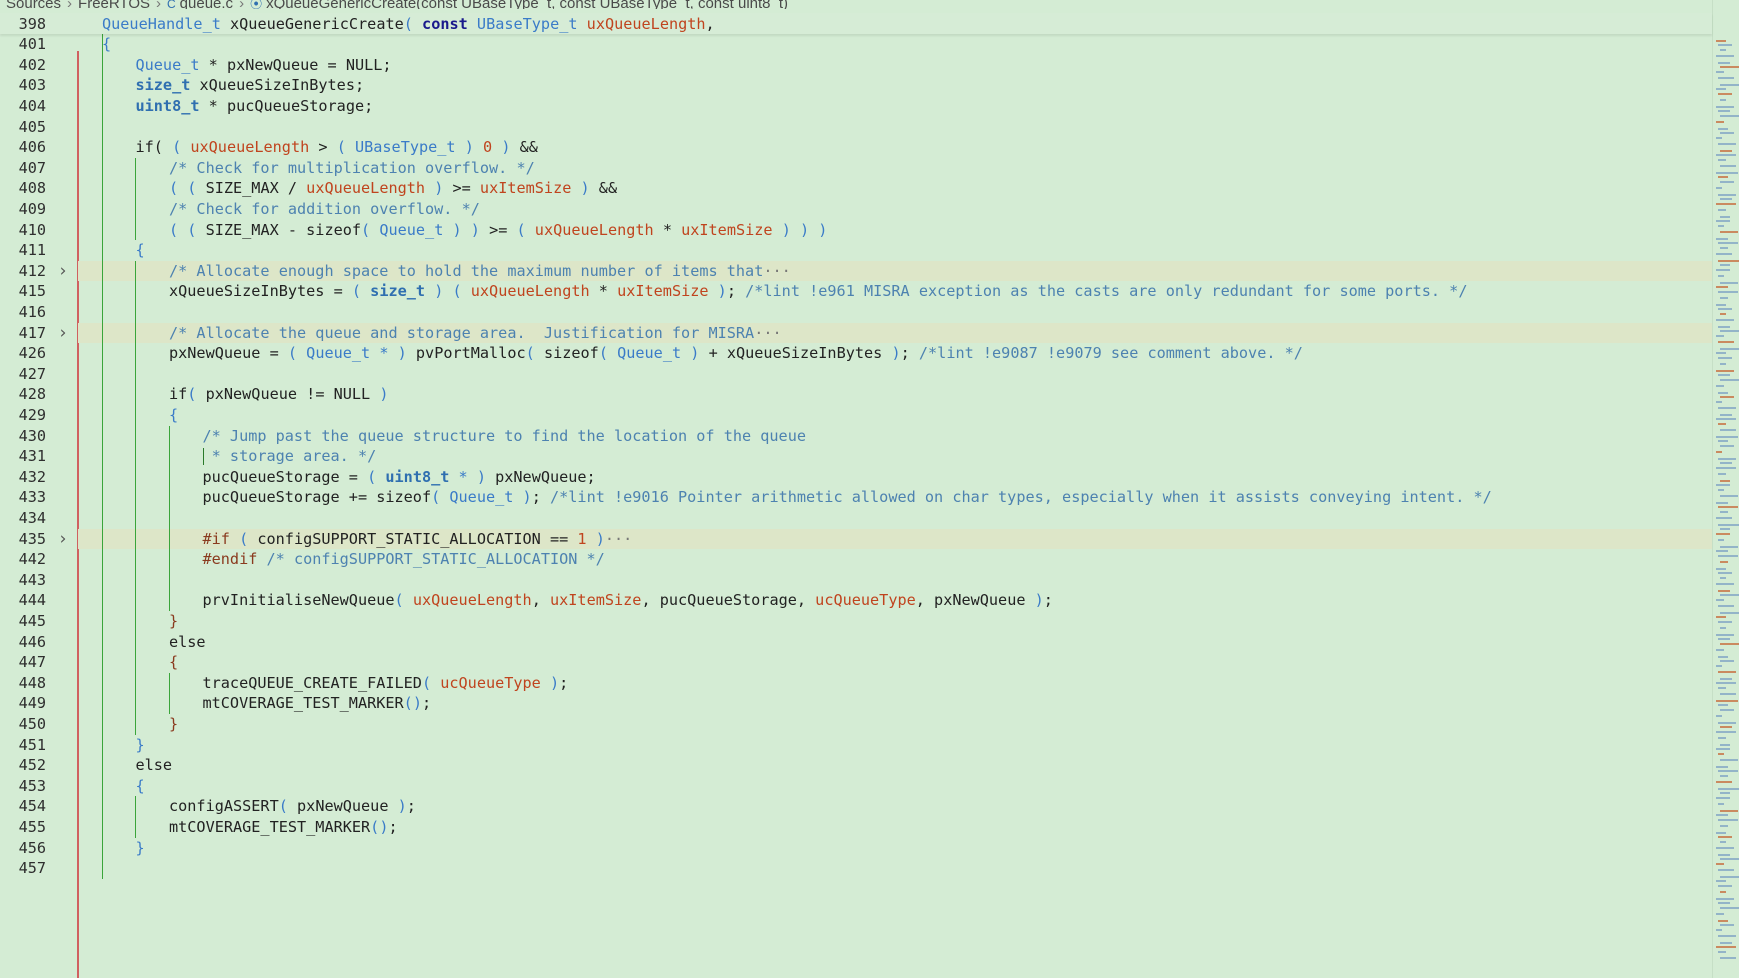 The height and width of the screenshot is (978, 1739). I want to click on line-number: 456, so click(23, 848).